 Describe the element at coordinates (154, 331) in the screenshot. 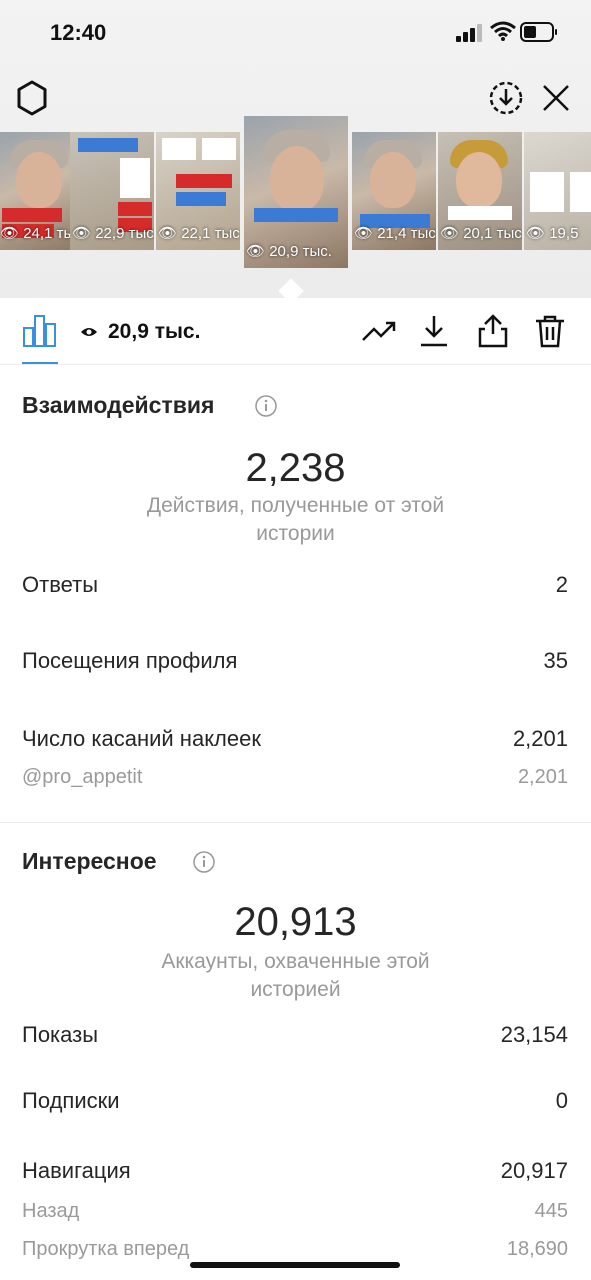

I see `views-count: 20,9 тыс.` at that location.